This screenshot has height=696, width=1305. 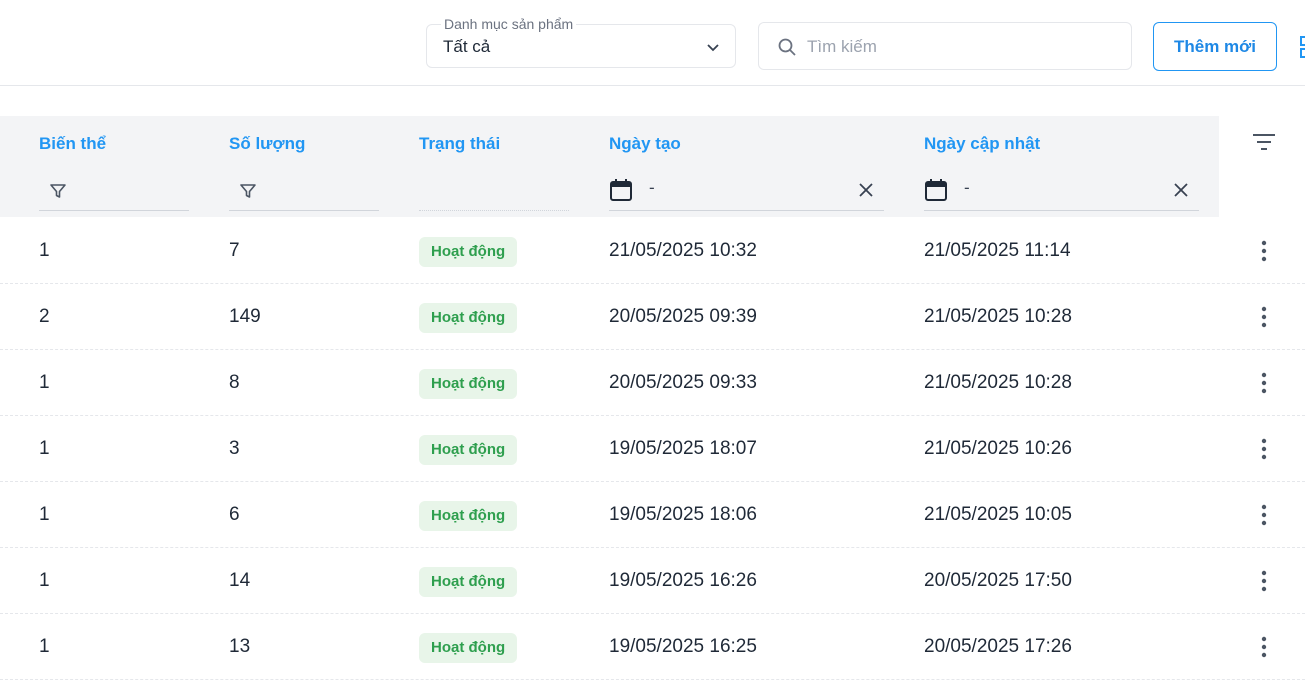 I want to click on updated-date-range: -, so click(x=967, y=187).